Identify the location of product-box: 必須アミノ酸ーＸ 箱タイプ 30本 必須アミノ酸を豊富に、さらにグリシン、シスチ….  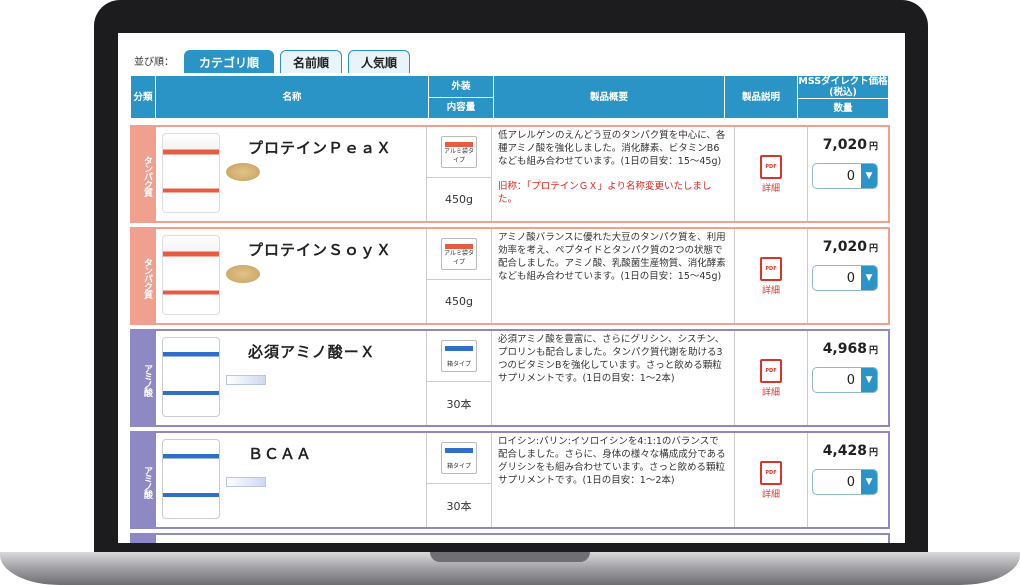
(522, 378).